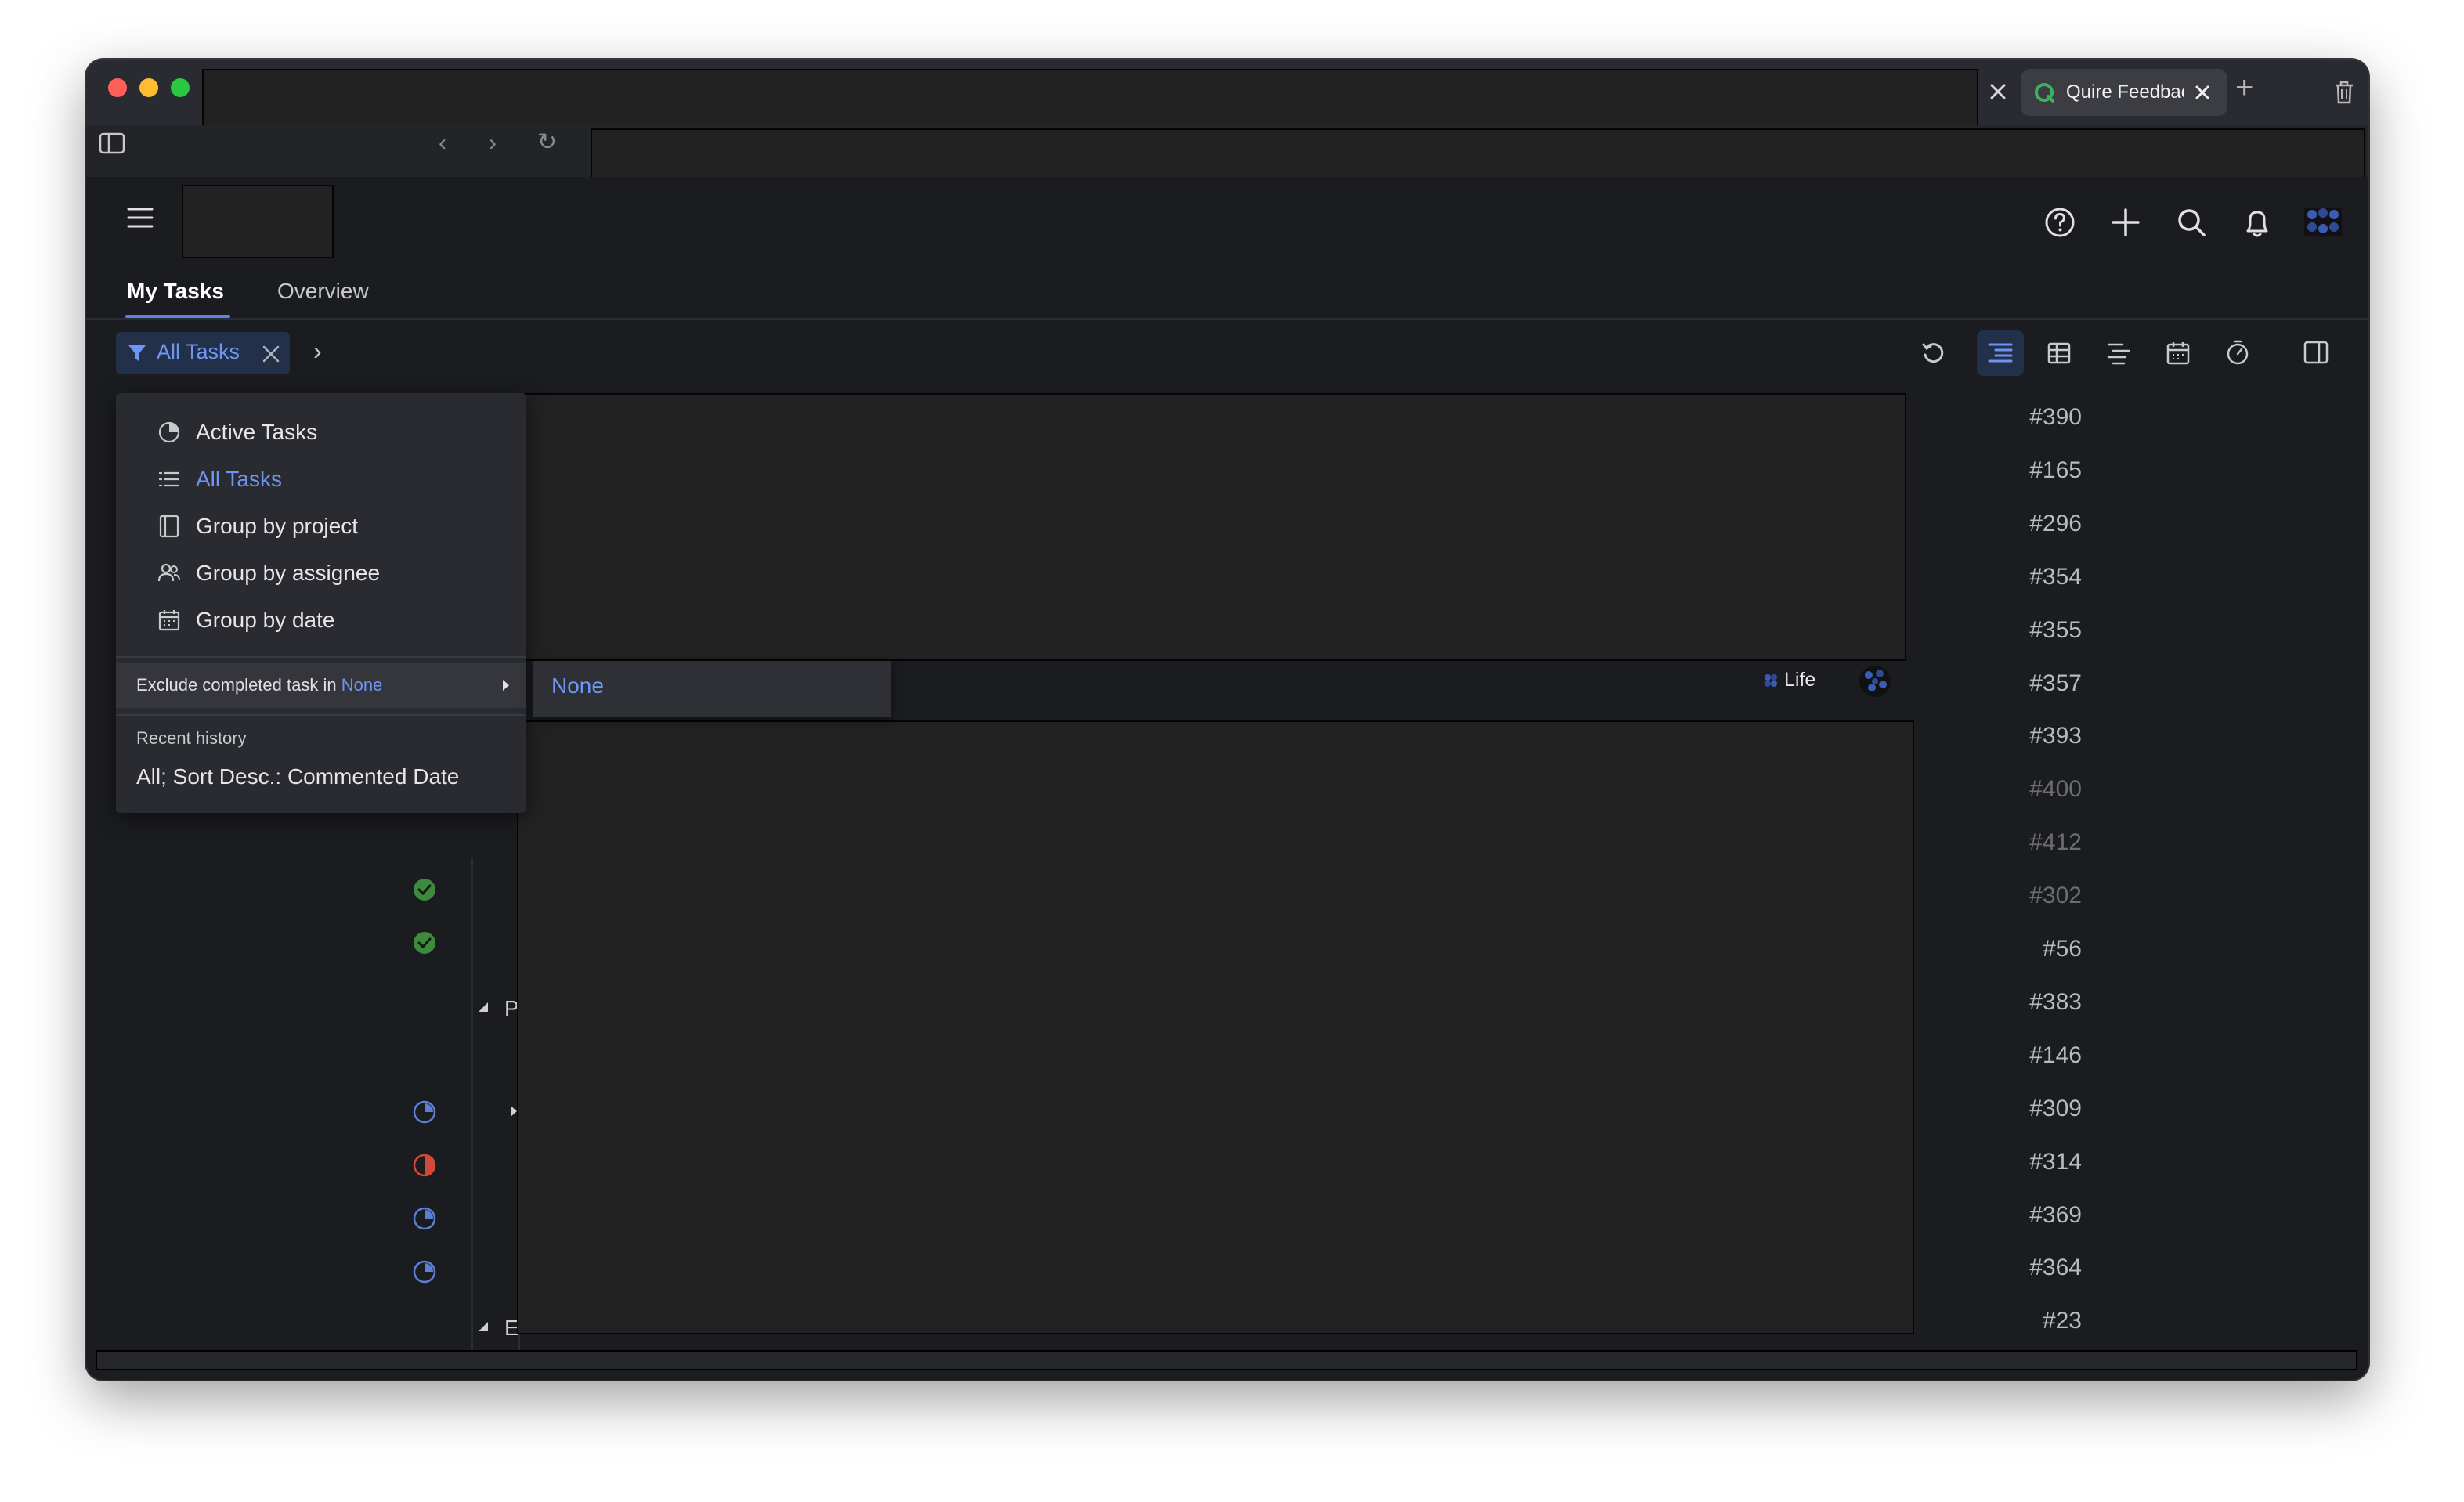 The image size is (2464, 1502). Describe the element at coordinates (271, 354) in the screenshot. I see `clear-filter-icon` at that location.